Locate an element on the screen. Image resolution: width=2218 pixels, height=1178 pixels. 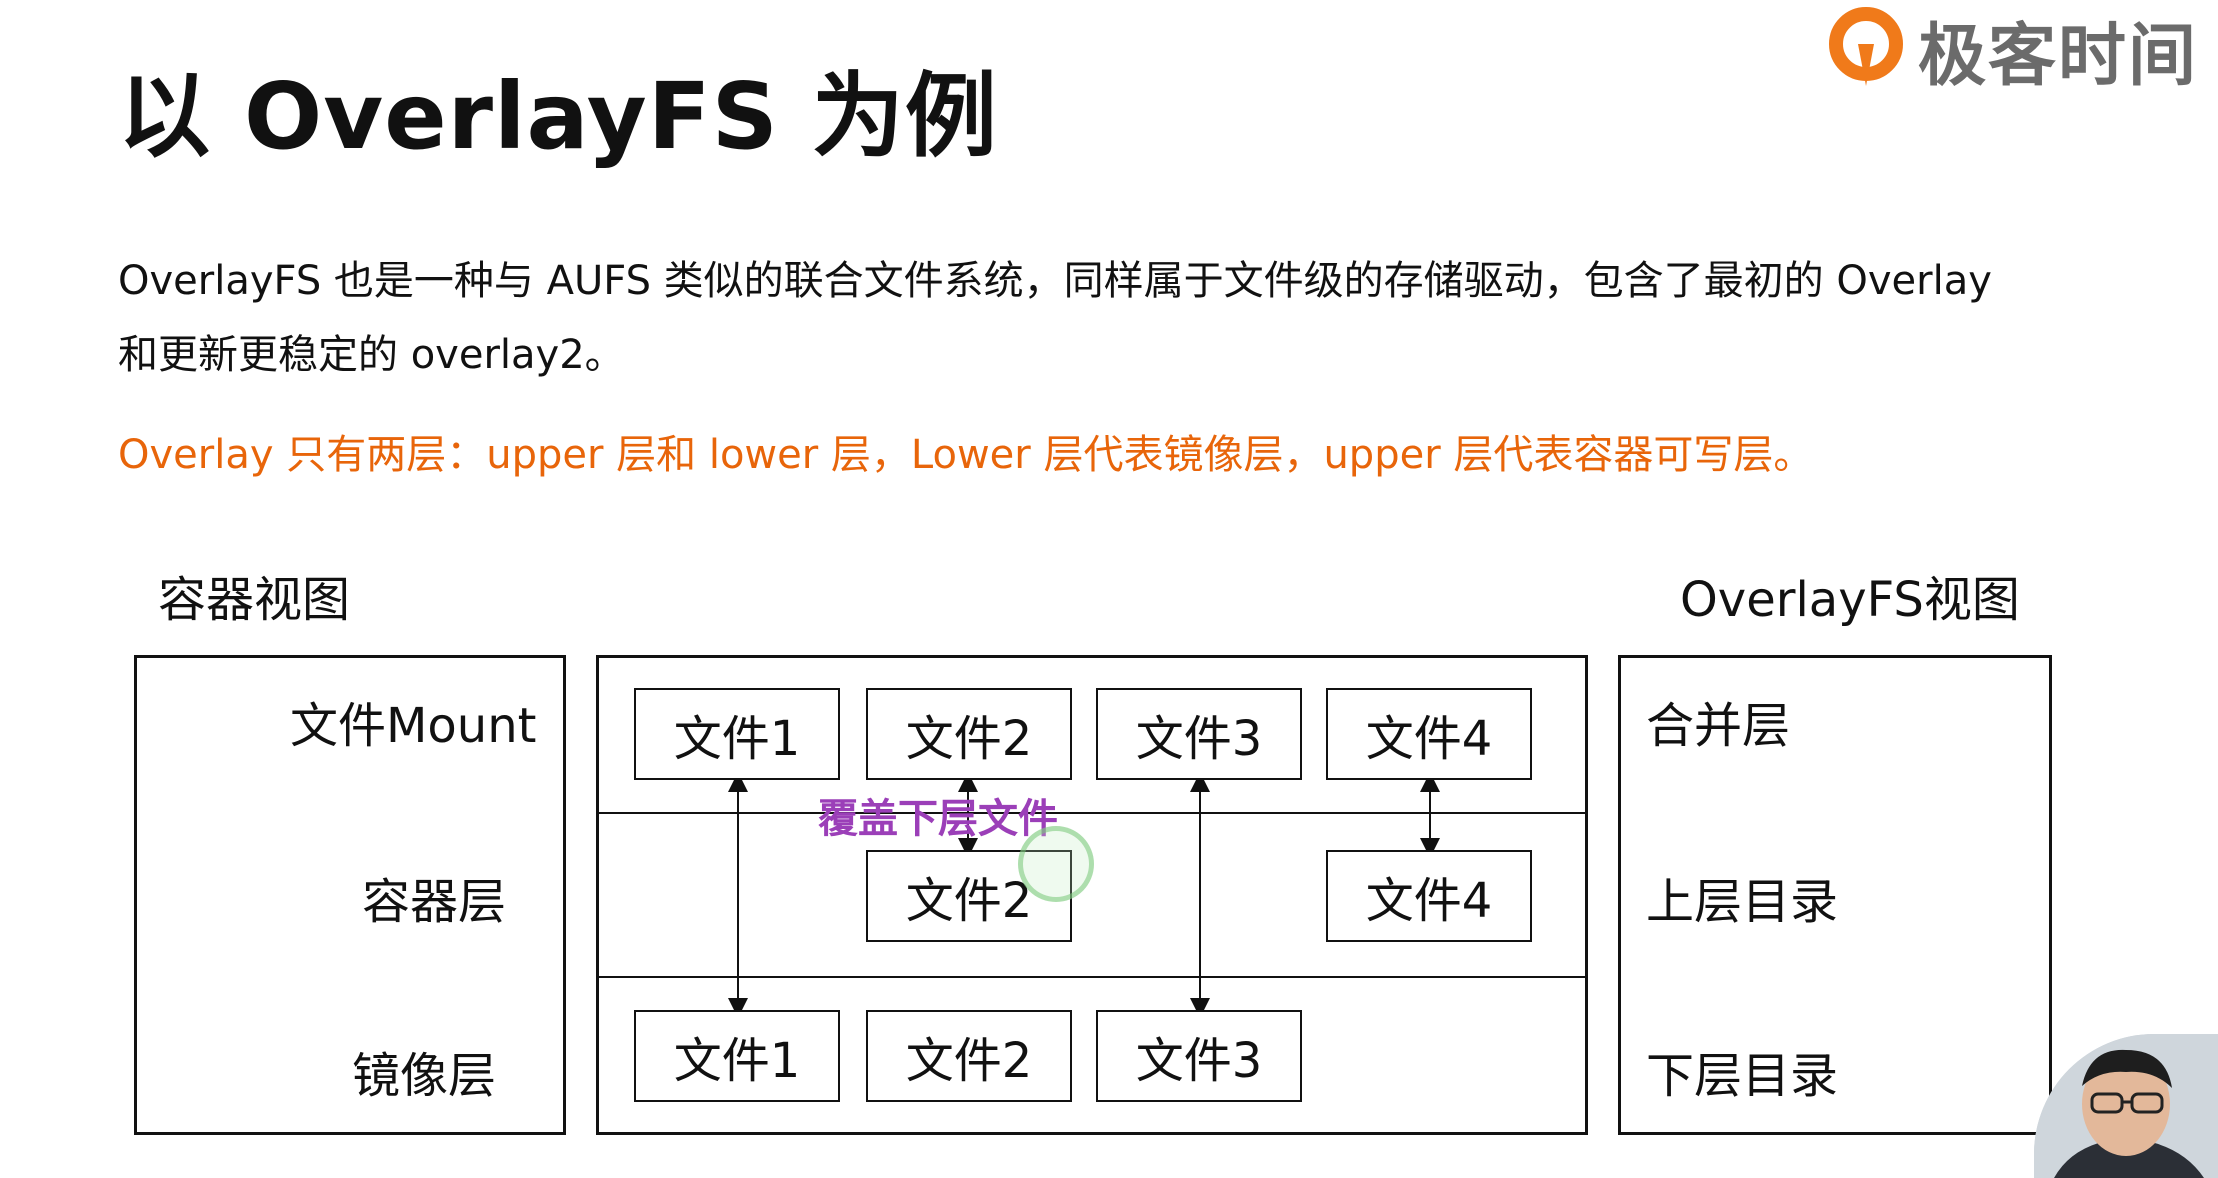
label-lower-dir: 下层目录 is located at coordinates (1742, 1076).